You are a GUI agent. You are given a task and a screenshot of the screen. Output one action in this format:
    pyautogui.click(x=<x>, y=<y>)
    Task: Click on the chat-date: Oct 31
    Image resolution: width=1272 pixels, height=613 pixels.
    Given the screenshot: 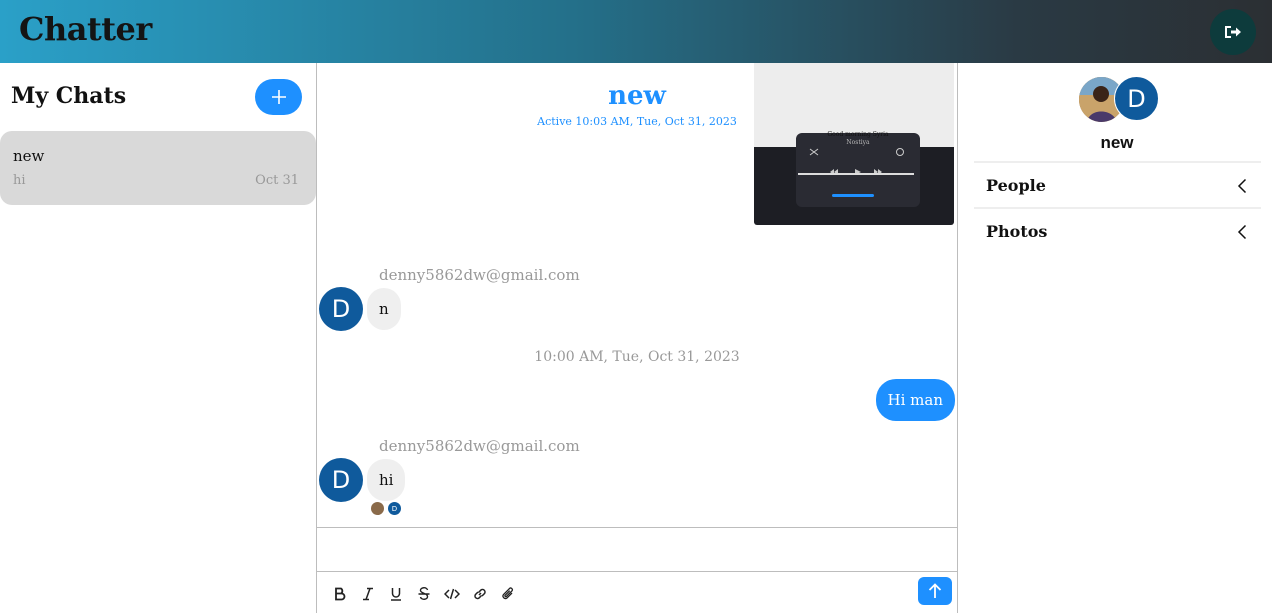 What is the action you would take?
    pyautogui.click(x=277, y=180)
    